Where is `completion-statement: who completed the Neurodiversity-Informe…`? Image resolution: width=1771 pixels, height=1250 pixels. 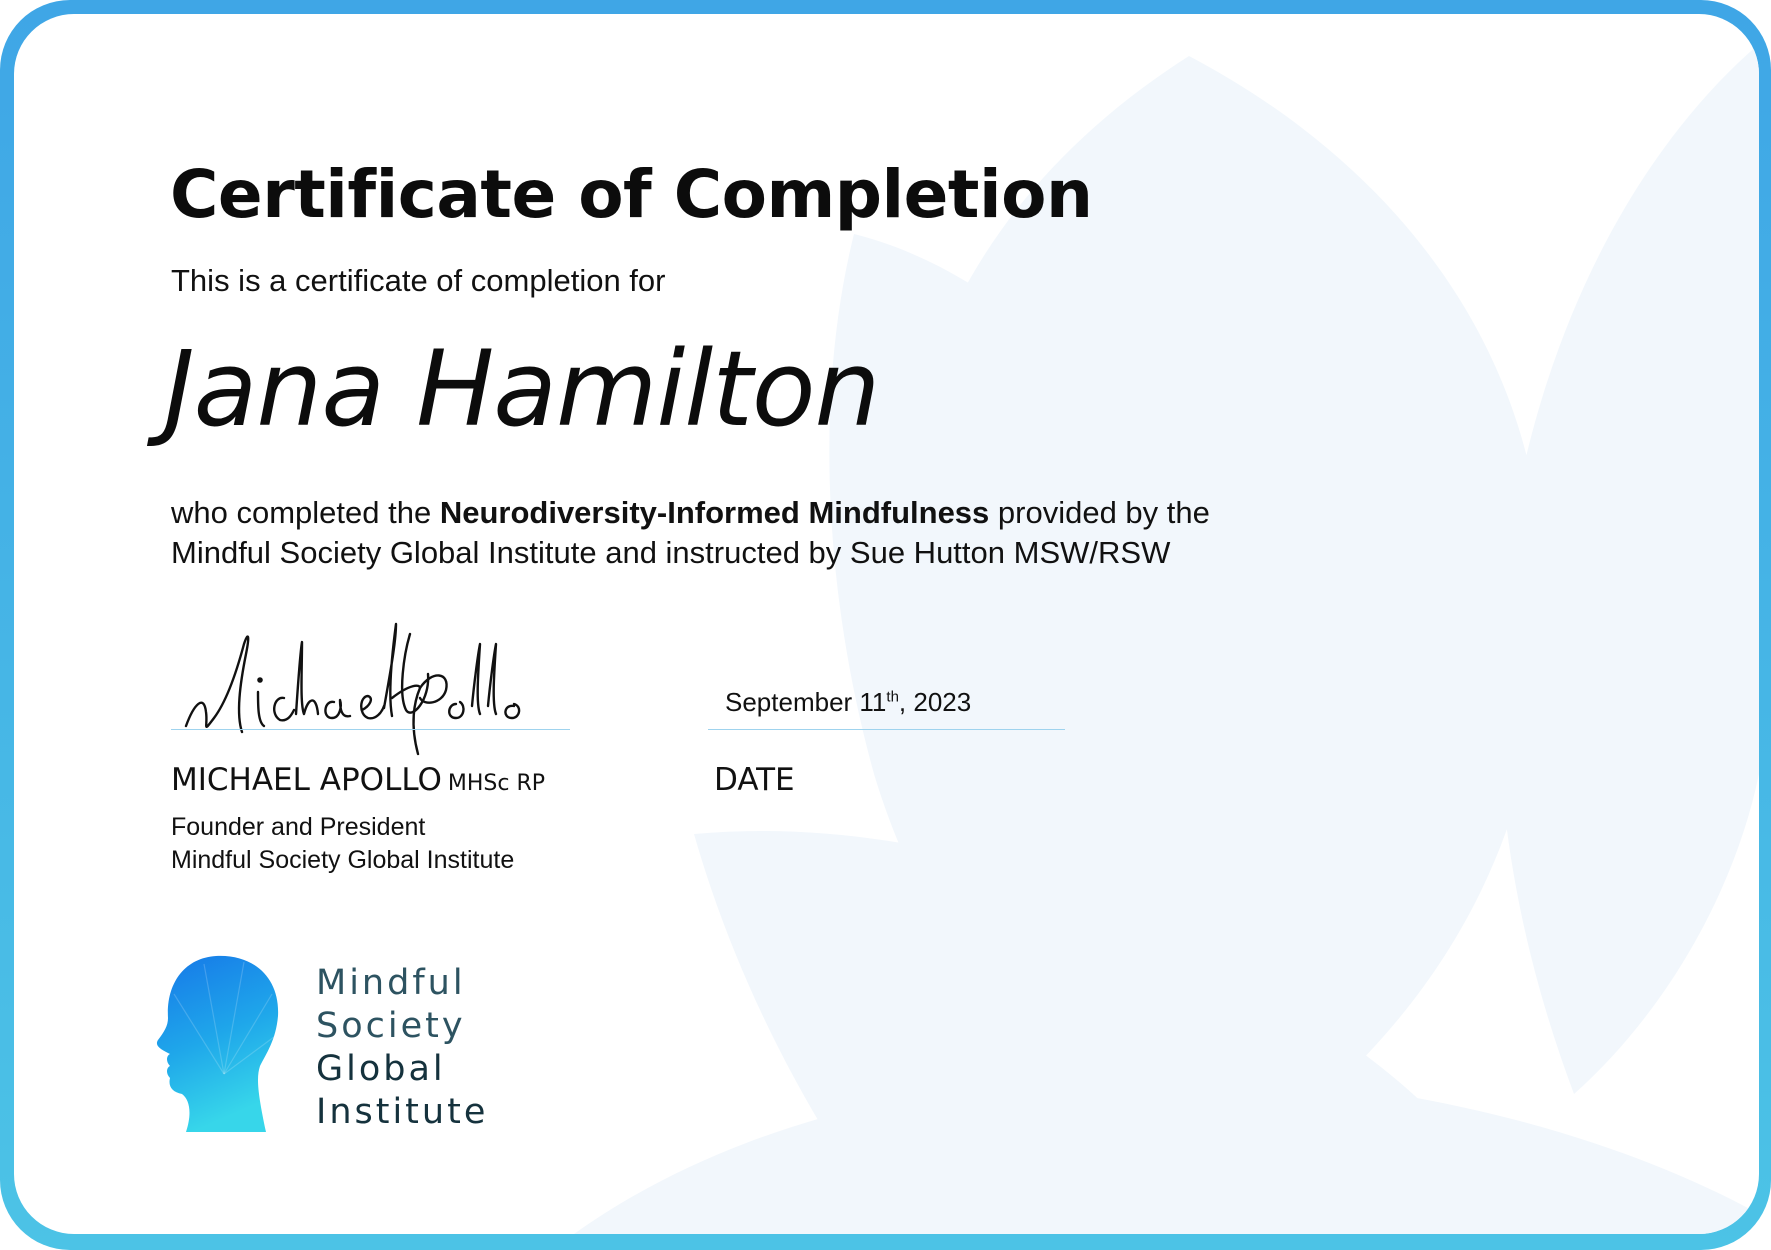 completion-statement: who completed the Neurodiversity-Informe… is located at coordinates (771, 533).